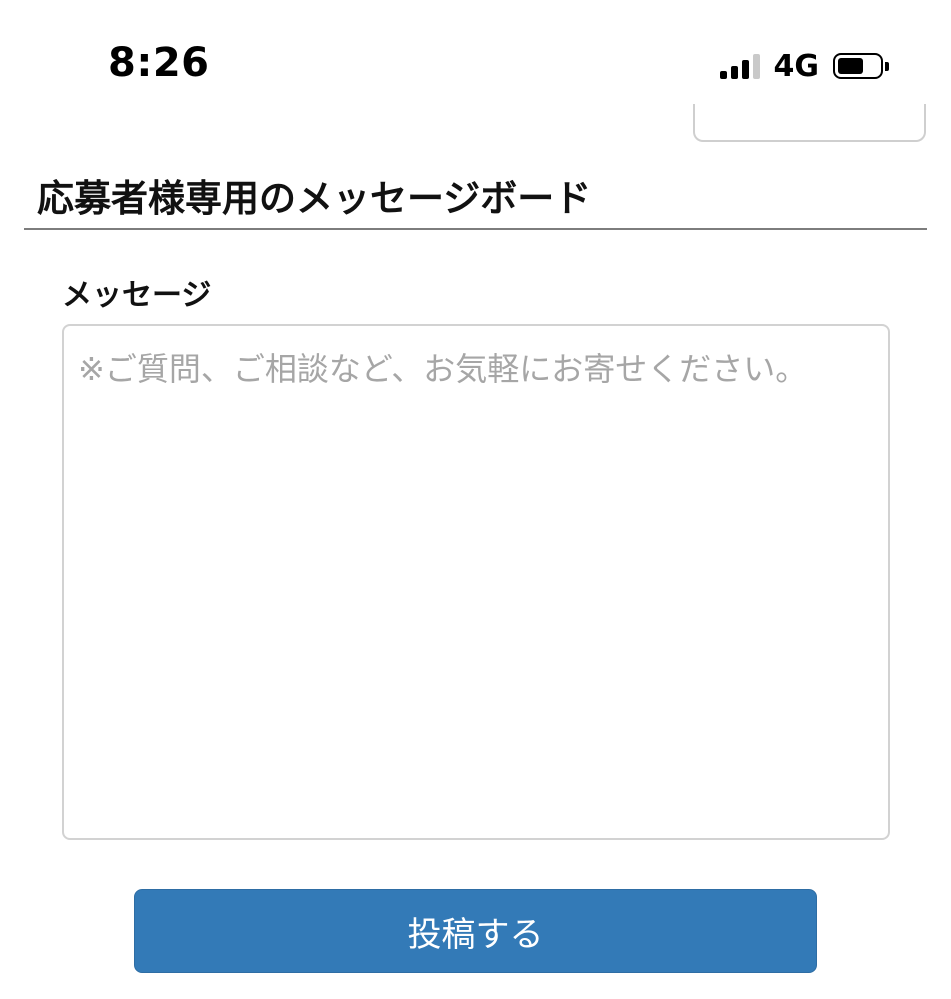 The width and height of the screenshot is (951, 999). Describe the element at coordinates (314, 198) in the screenshot. I see `page-title: 応募者様専用のメッセージボード` at that location.